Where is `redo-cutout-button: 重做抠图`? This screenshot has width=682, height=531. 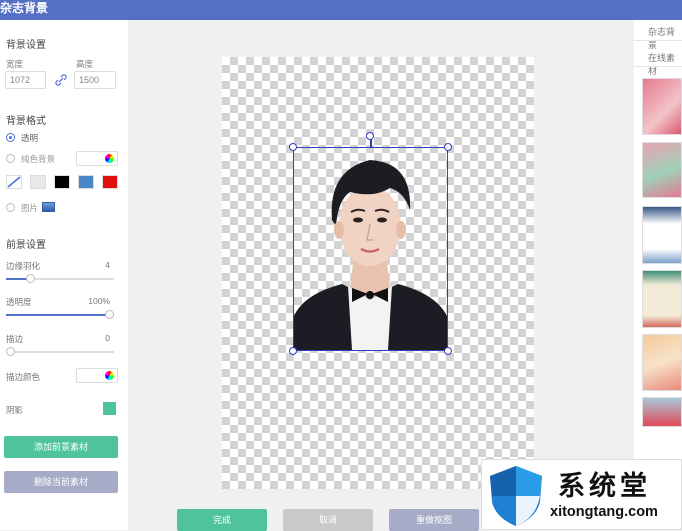
redo-cutout-button: 重做抠图 is located at coordinates (434, 520).